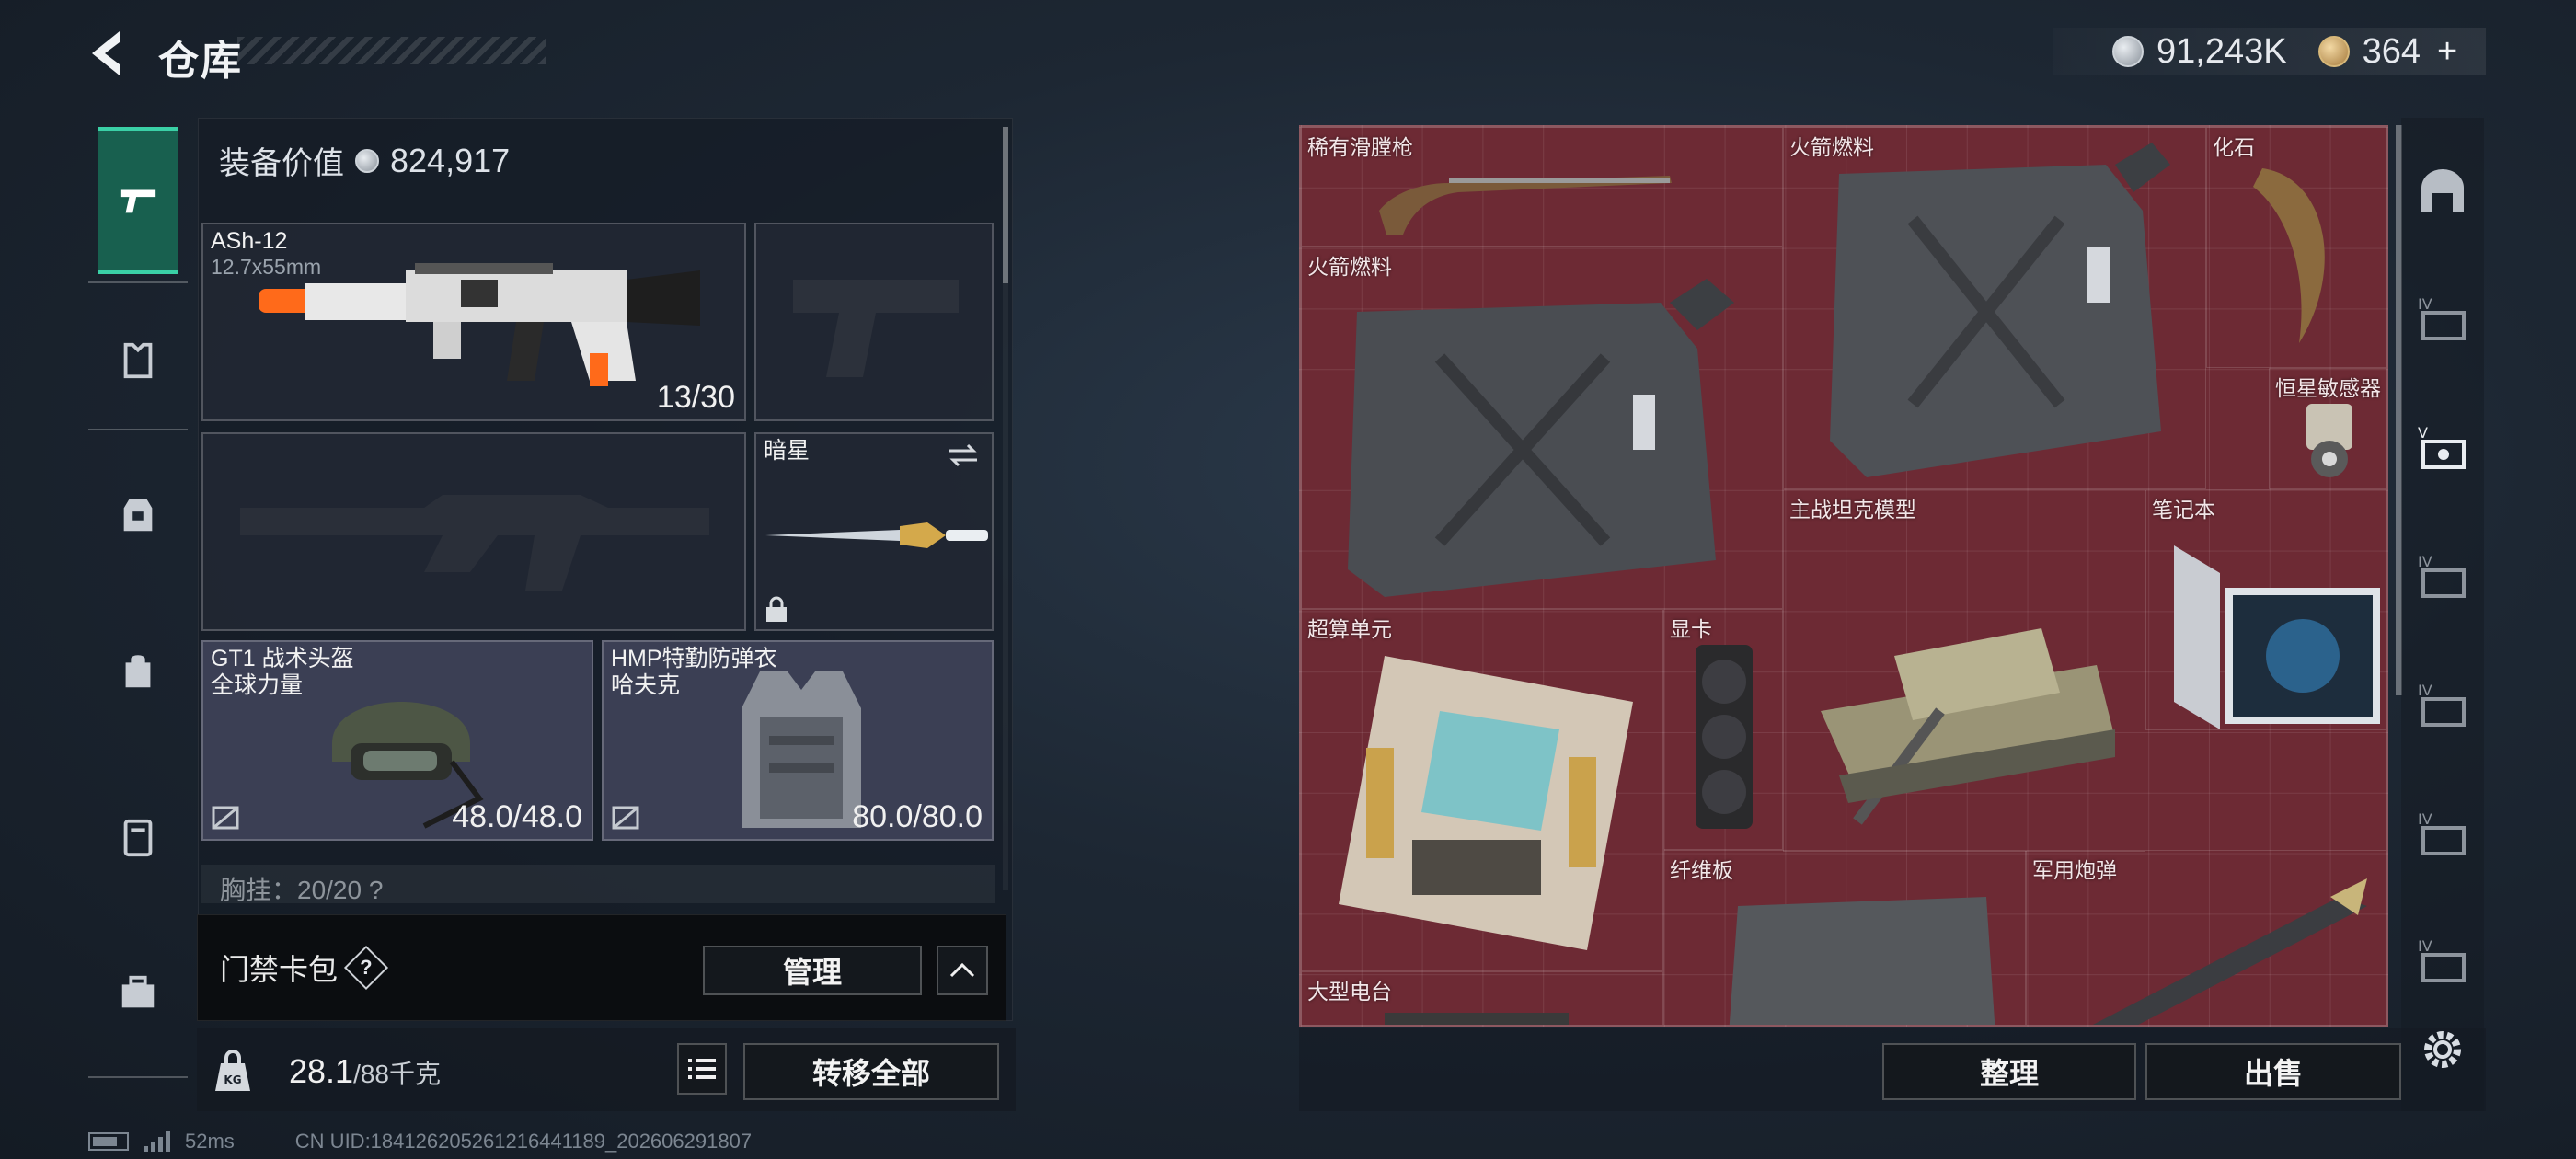  What do you see at coordinates (2329, 440) in the screenshot?
I see `sensor-image` at bounding box center [2329, 440].